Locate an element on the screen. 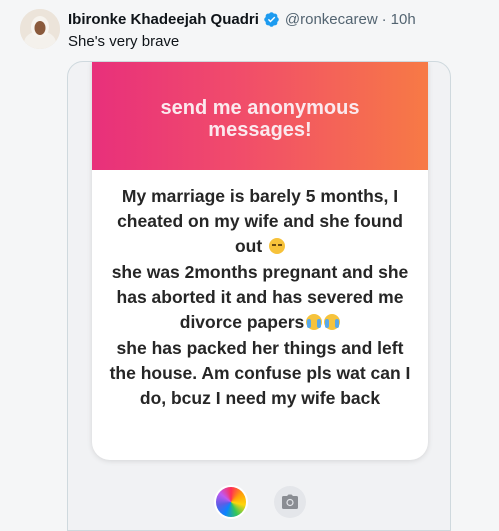 Image resolution: width=499 pixels, height=531 pixels. color-picker-icon is located at coordinates (231, 502).